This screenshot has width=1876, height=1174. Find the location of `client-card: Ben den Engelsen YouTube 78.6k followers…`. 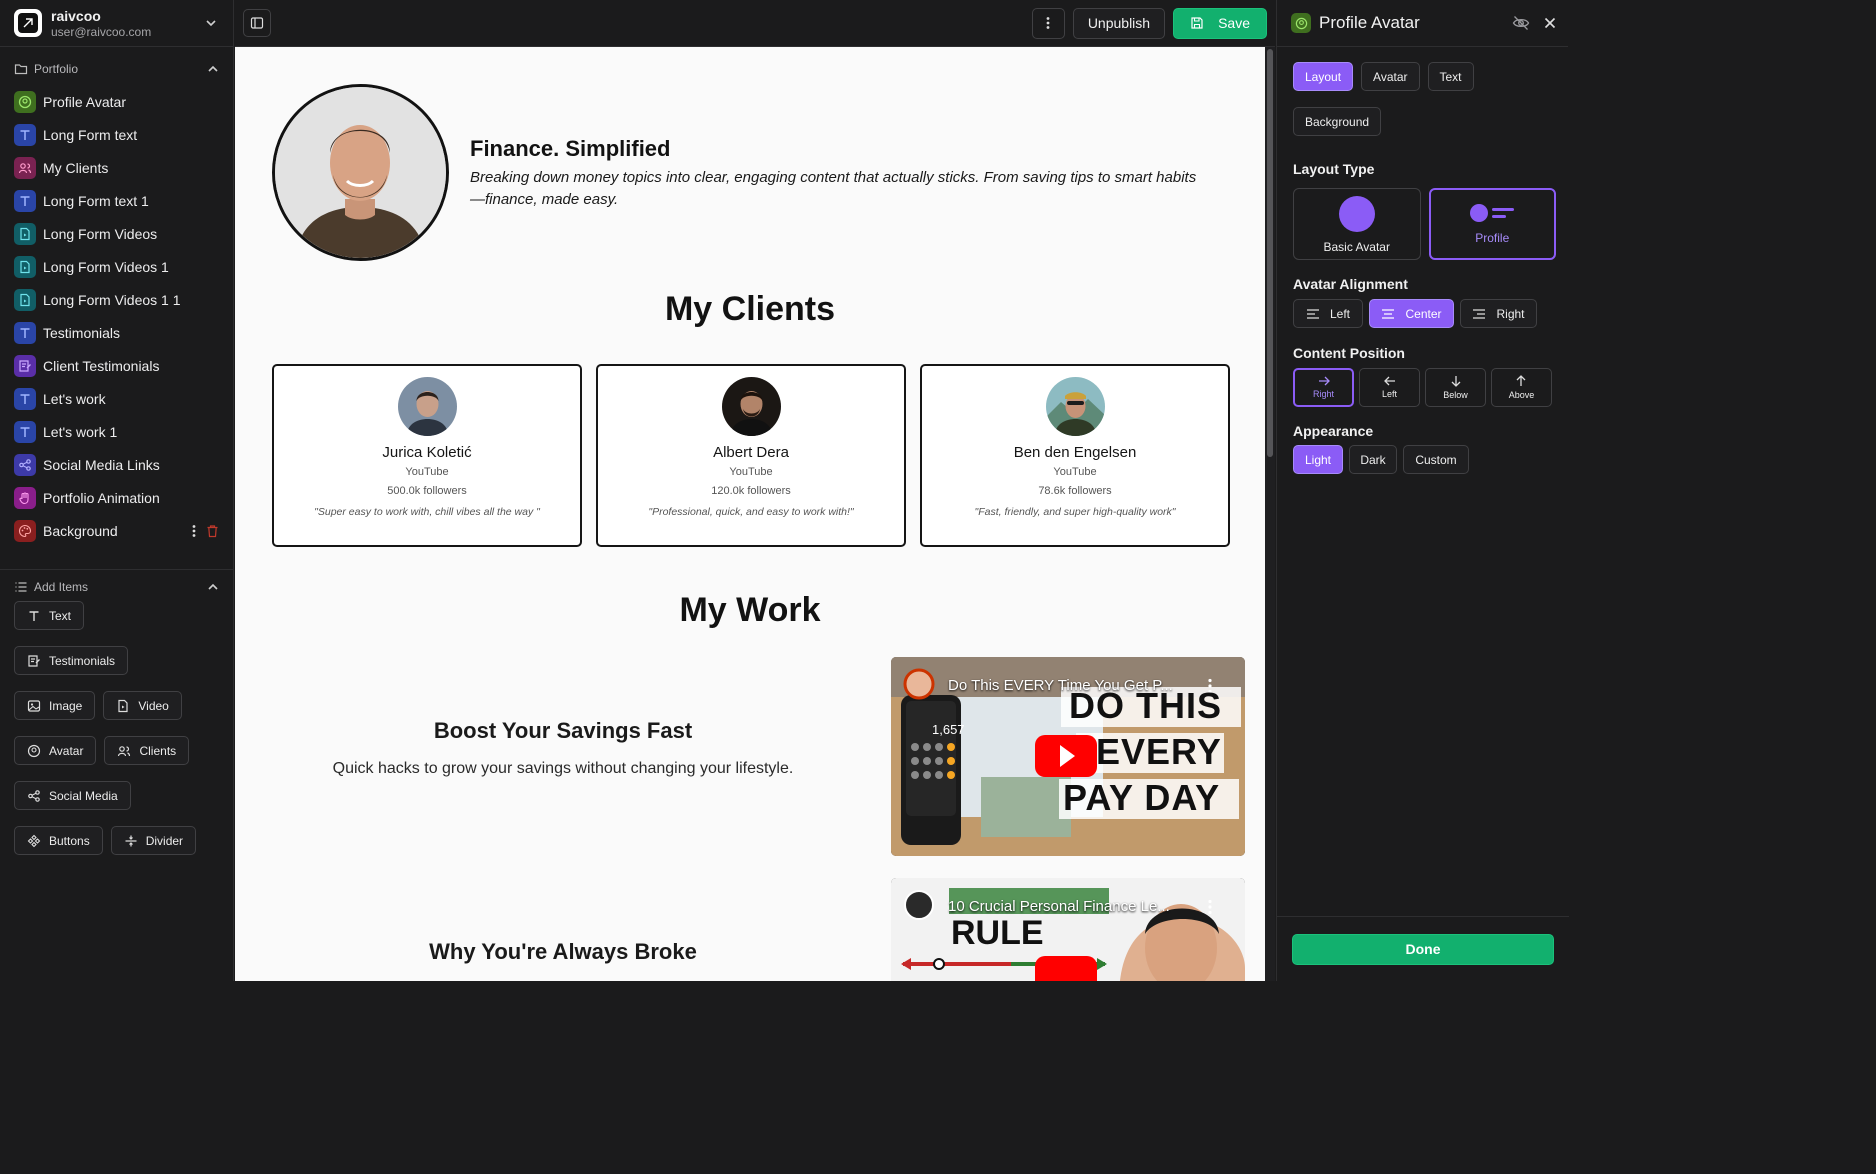

client-card: Ben den Engelsen YouTube 78.6k followers… is located at coordinates (1075, 455).